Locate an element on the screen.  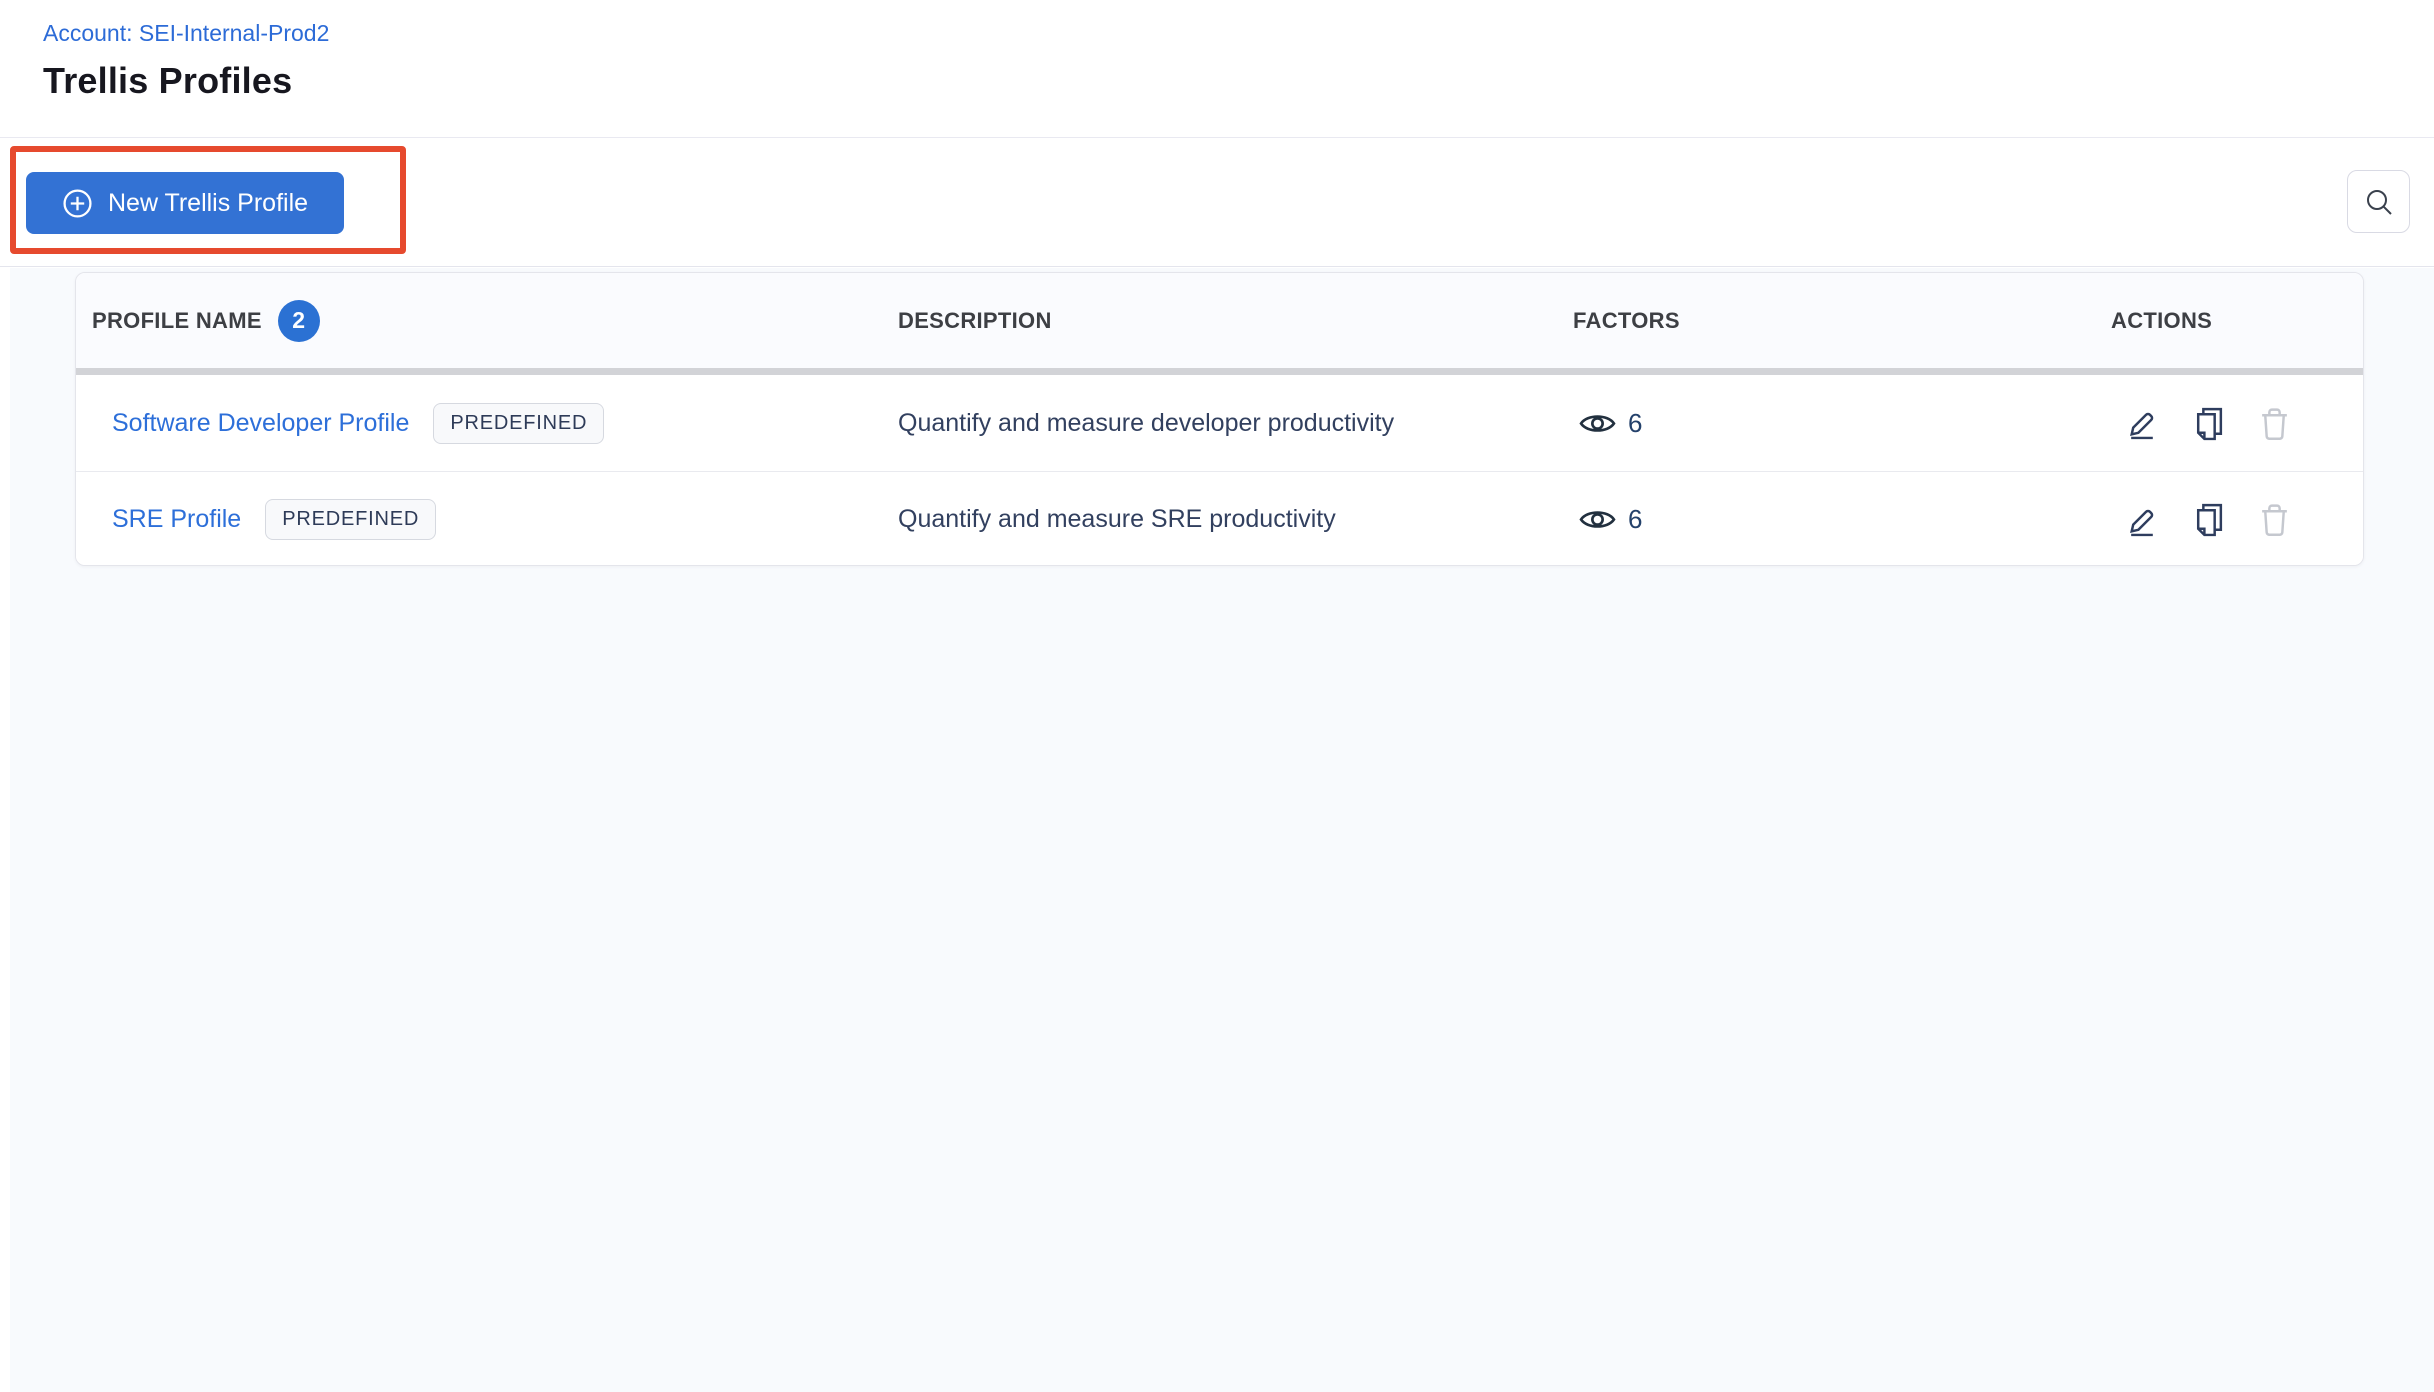
new-trellis-profile-button: New Trellis Profile is located at coordinates (185, 203).